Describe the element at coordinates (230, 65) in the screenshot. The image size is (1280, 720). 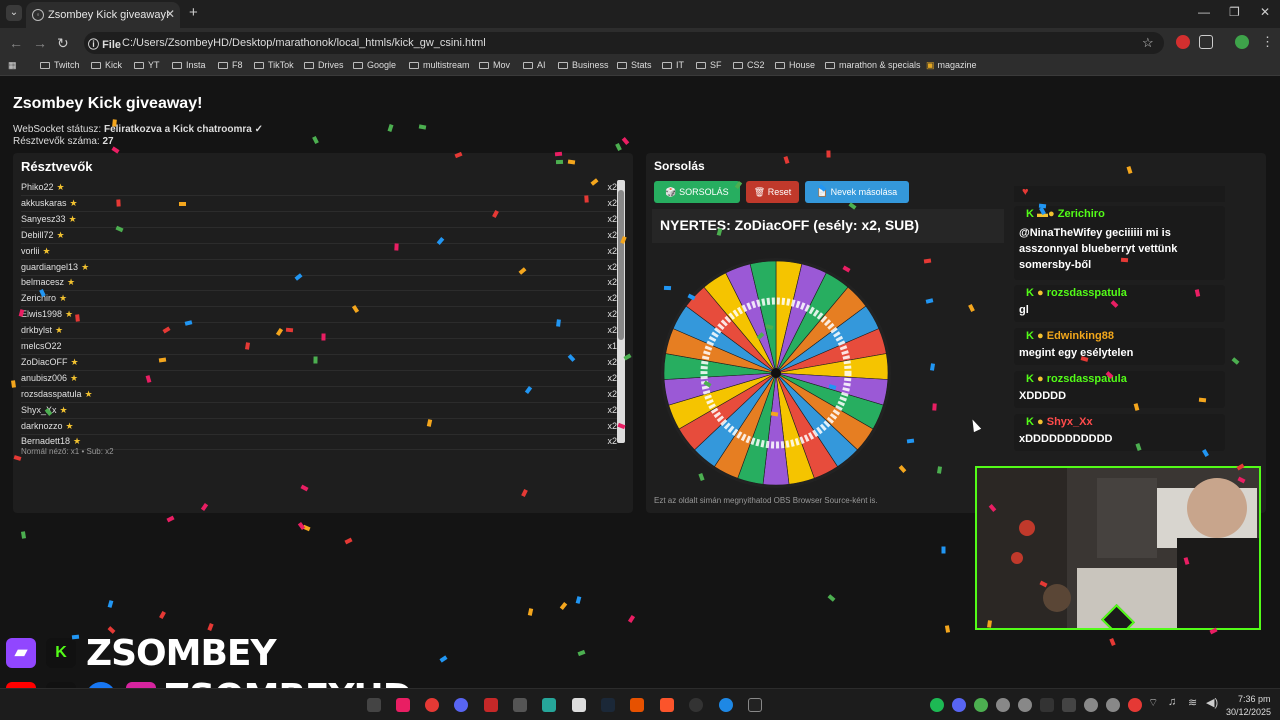
I see `bookmark-f8: F8` at that location.